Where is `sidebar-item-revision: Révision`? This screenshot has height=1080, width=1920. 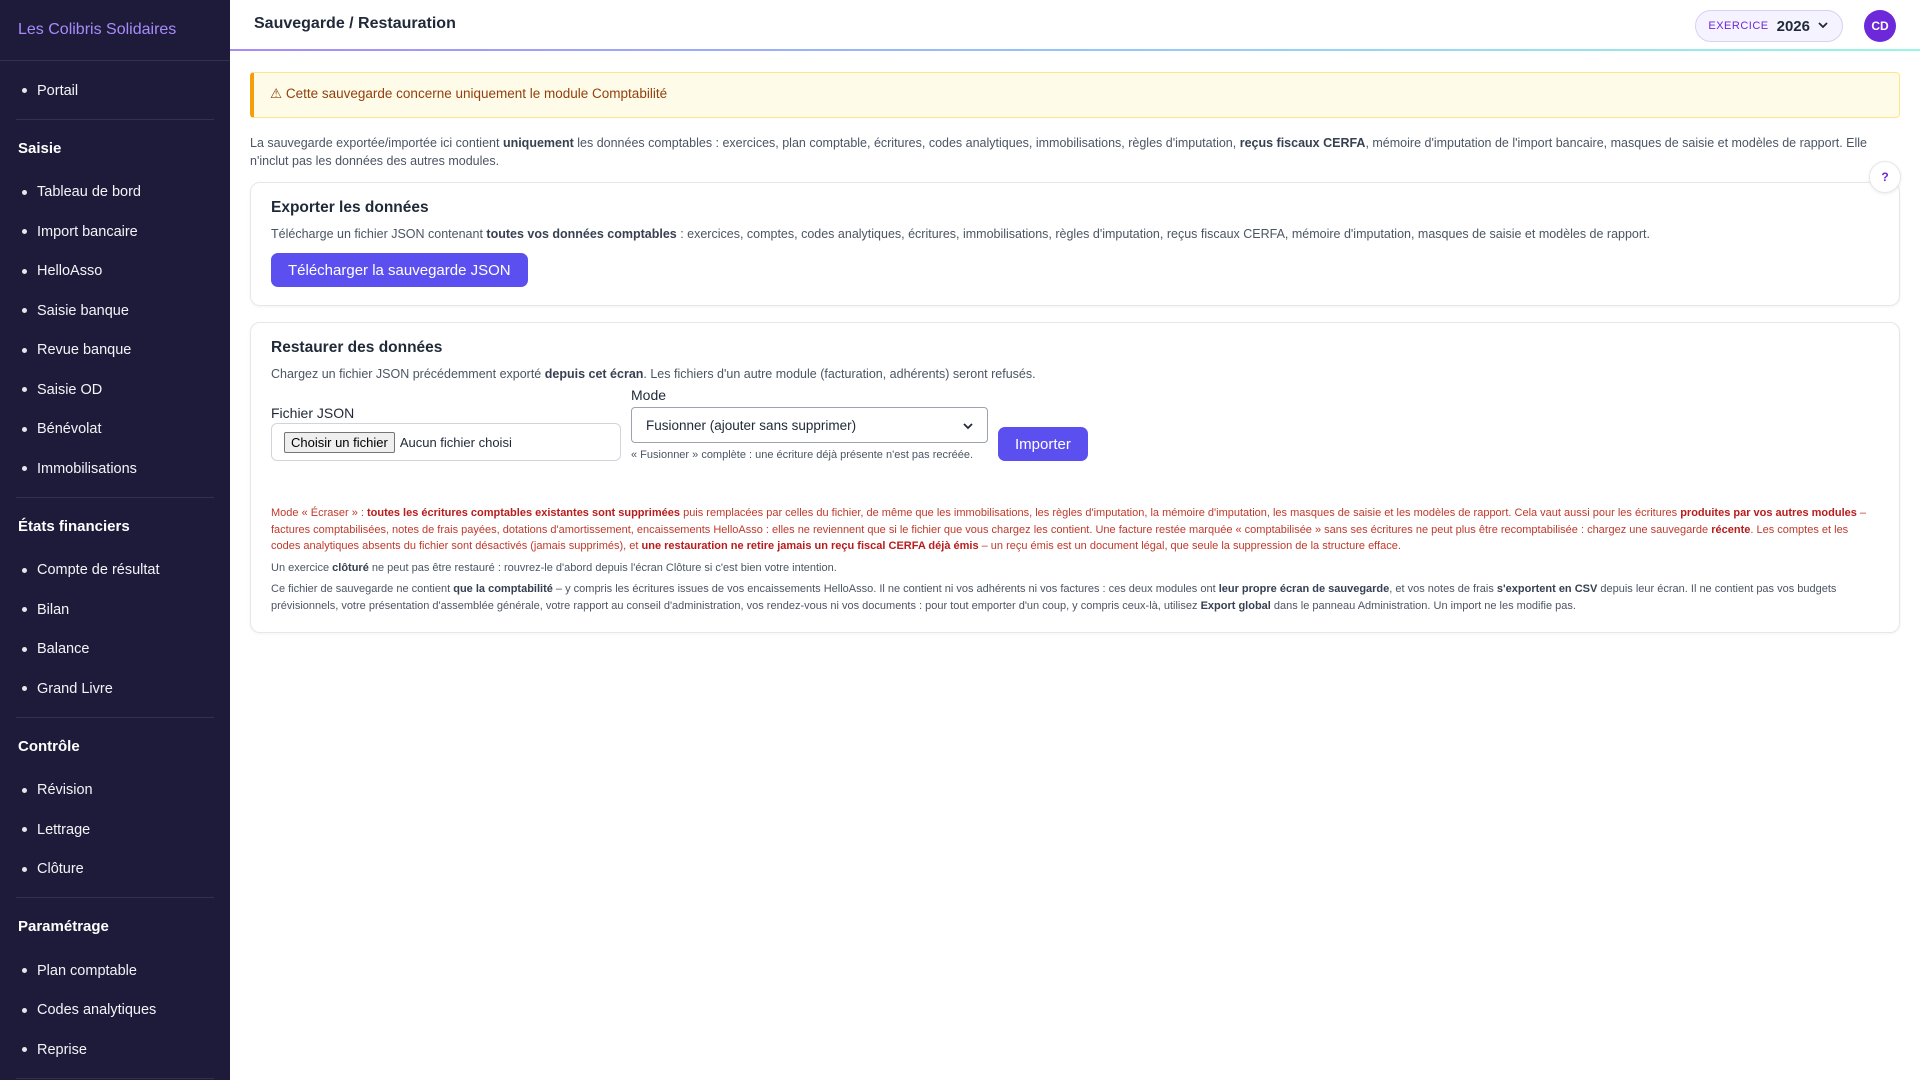 sidebar-item-revision: Révision is located at coordinates (115, 791).